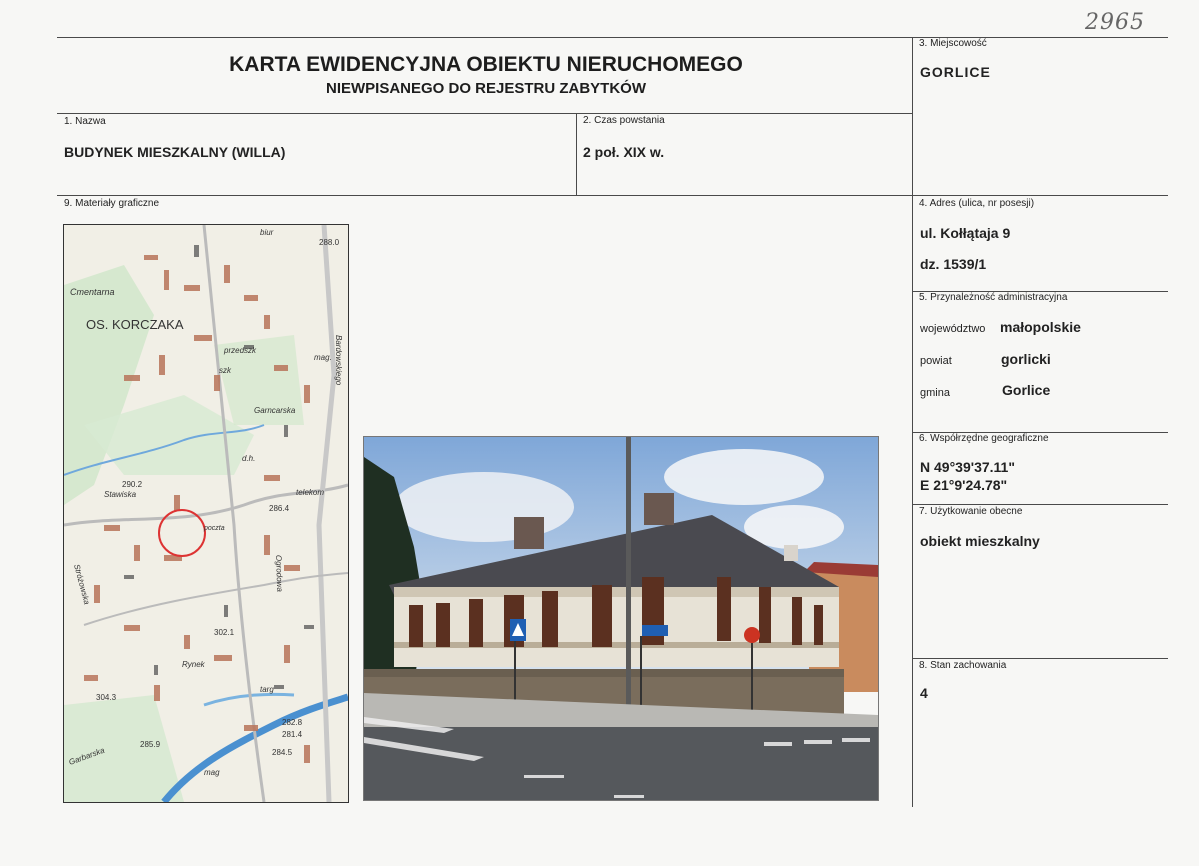  I want to click on map-label-elev8: 281.4, so click(292, 734).